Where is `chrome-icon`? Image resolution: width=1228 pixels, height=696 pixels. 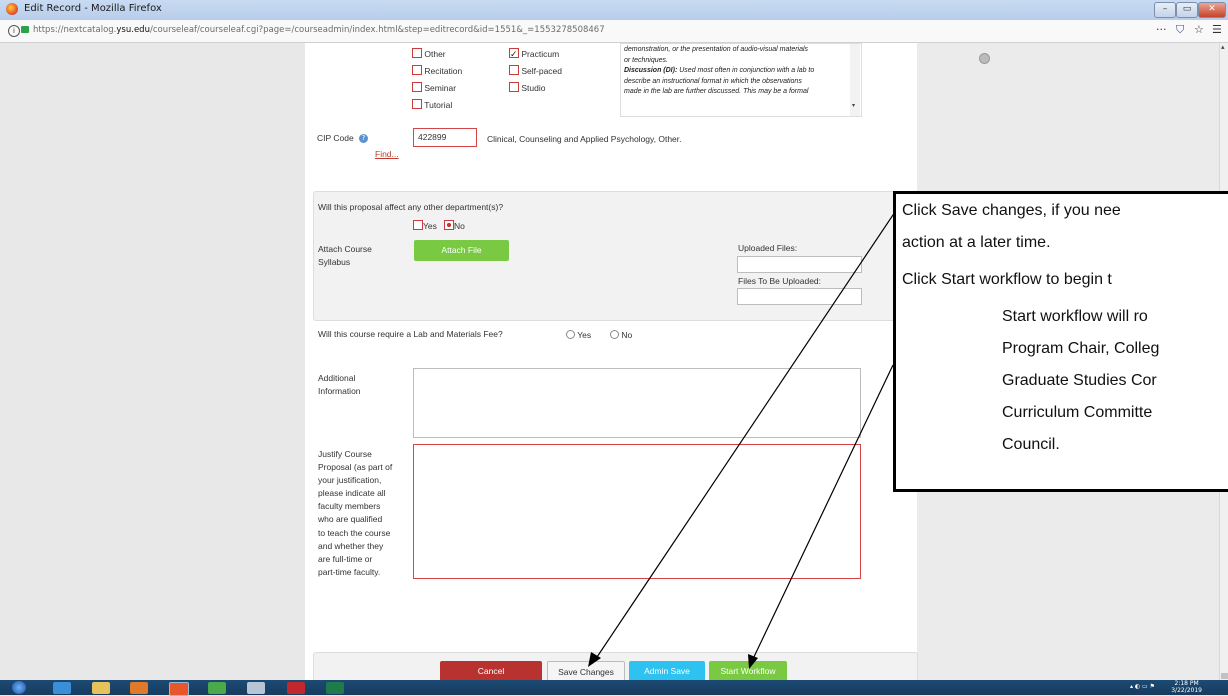
chrome-icon is located at coordinates (217, 688).